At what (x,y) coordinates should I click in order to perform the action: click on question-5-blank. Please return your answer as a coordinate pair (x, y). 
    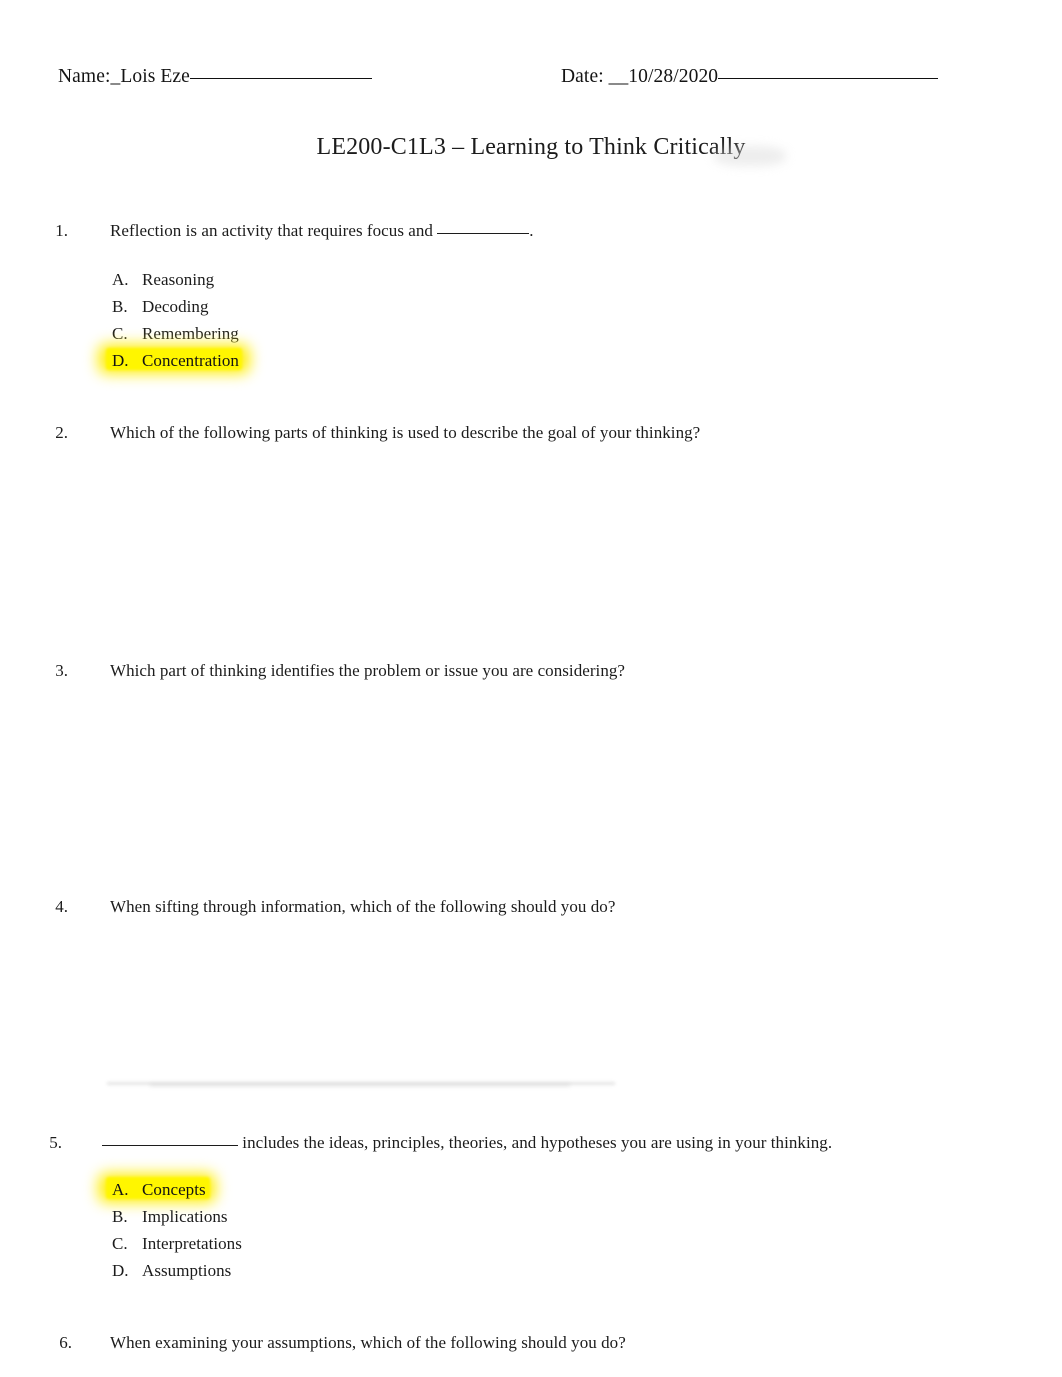
    Looking at the image, I should click on (170, 1145).